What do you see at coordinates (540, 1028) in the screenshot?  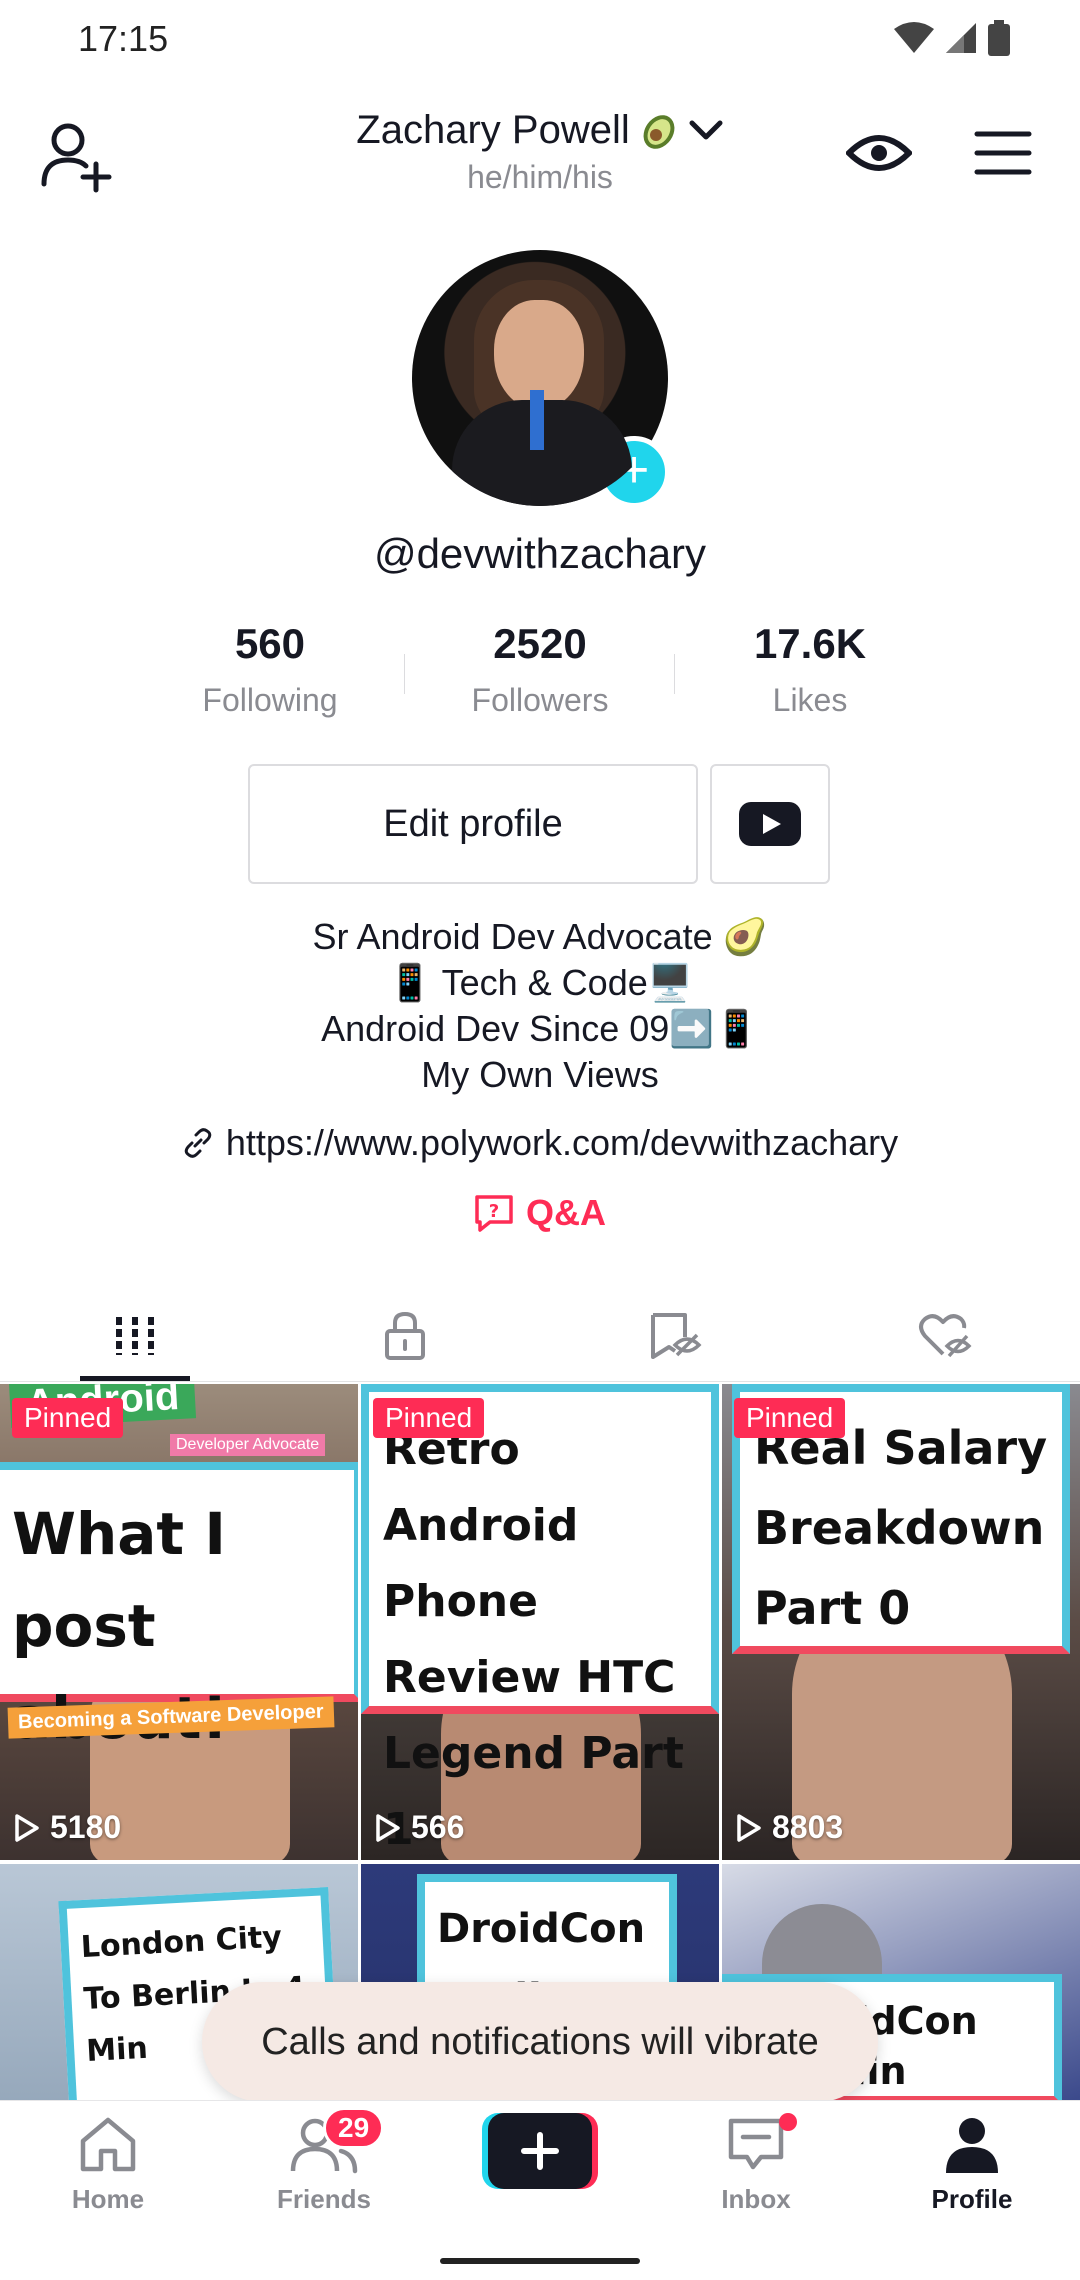 I see `bio-line: Android Dev Since 09➡️📱` at bounding box center [540, 1028].